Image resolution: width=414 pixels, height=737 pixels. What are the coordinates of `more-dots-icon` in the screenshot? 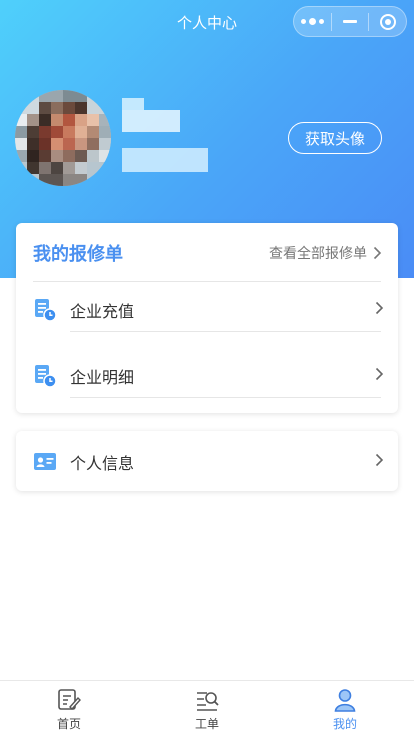 It's located at (312, 21).